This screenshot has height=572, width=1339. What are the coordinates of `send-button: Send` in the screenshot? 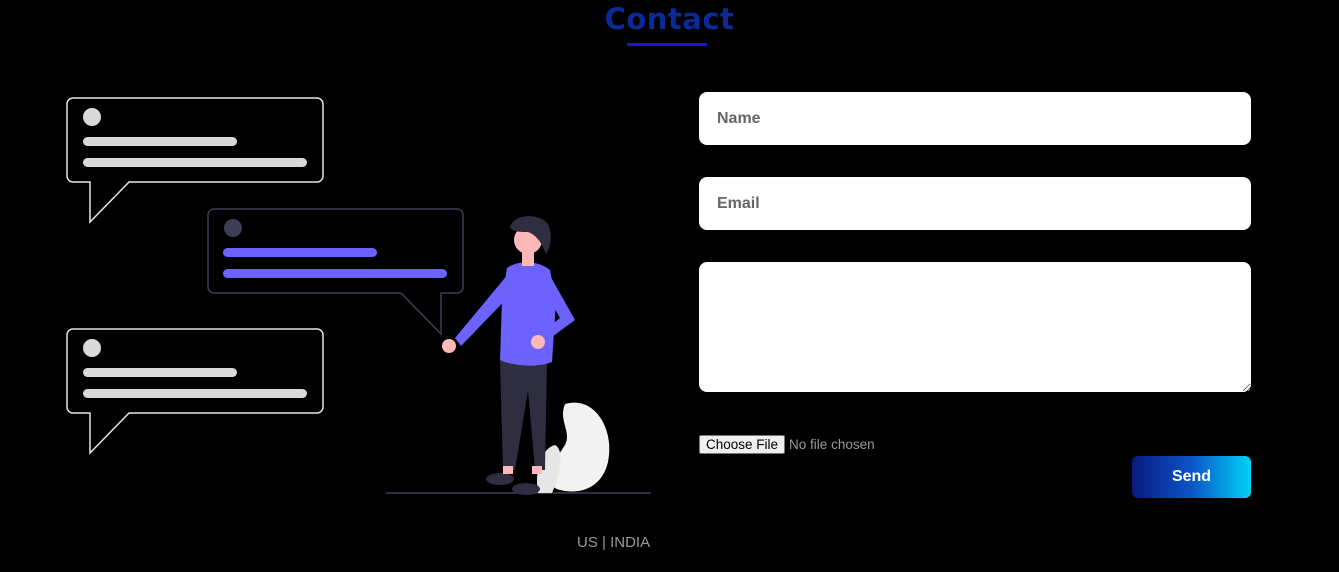 It's located at (1191, 477).